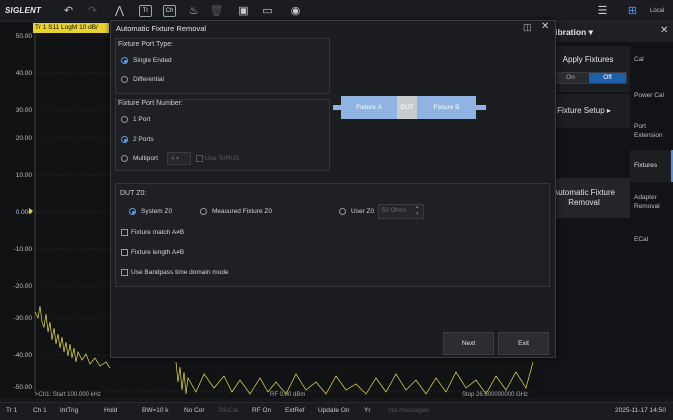 The image size is (673, 420). What do you see at coordinates (110, 410) in the screenshot?
I see `status-hold: Hold` at bounding box center [110, 410].